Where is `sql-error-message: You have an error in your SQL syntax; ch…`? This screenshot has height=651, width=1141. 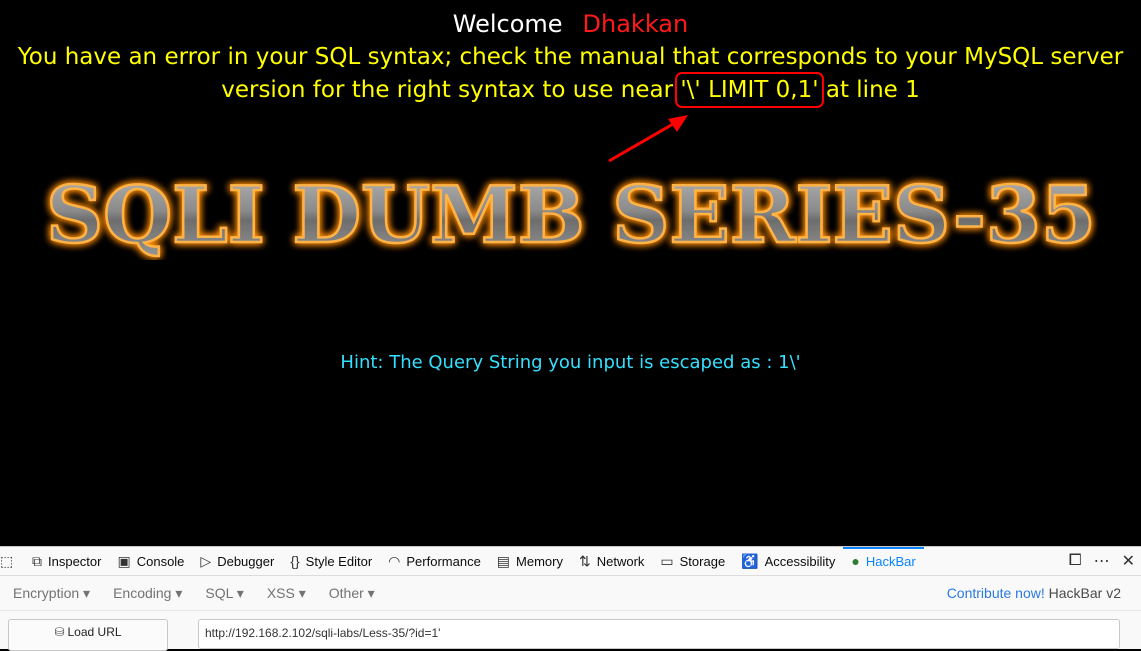
sql-error-message: You have an error in your SQL syntax; ch… is located at coordinates (570, 74).